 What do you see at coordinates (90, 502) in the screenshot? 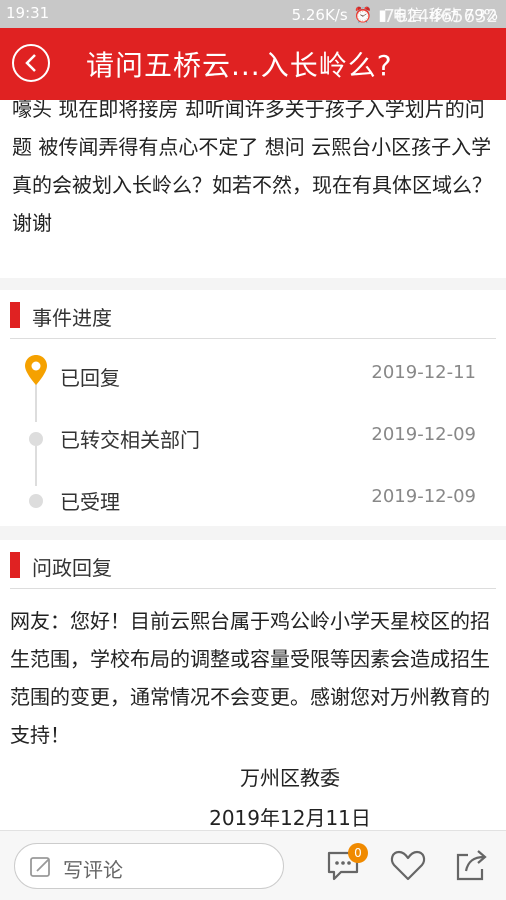
I see `timeline-label: 已受理` at bounding box center [90, 502].